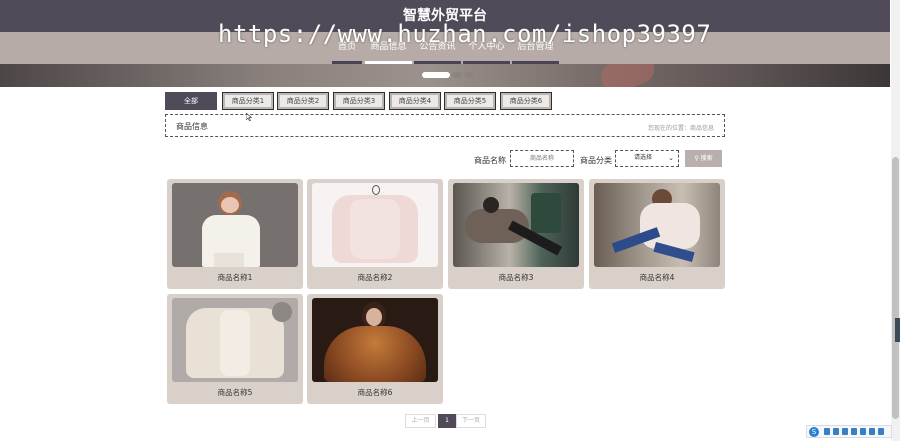 The image size is (900, 441). I want to click on pagination-prev-button: 上一页, so click(420, 421).